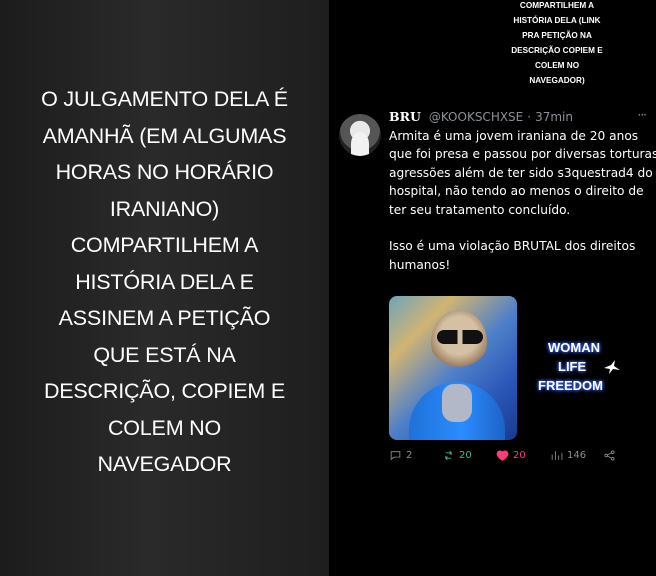 This screenshot has height=576, width=656. I want to click on author-handle: @KOOKSCHXSE, so click(476, 117).